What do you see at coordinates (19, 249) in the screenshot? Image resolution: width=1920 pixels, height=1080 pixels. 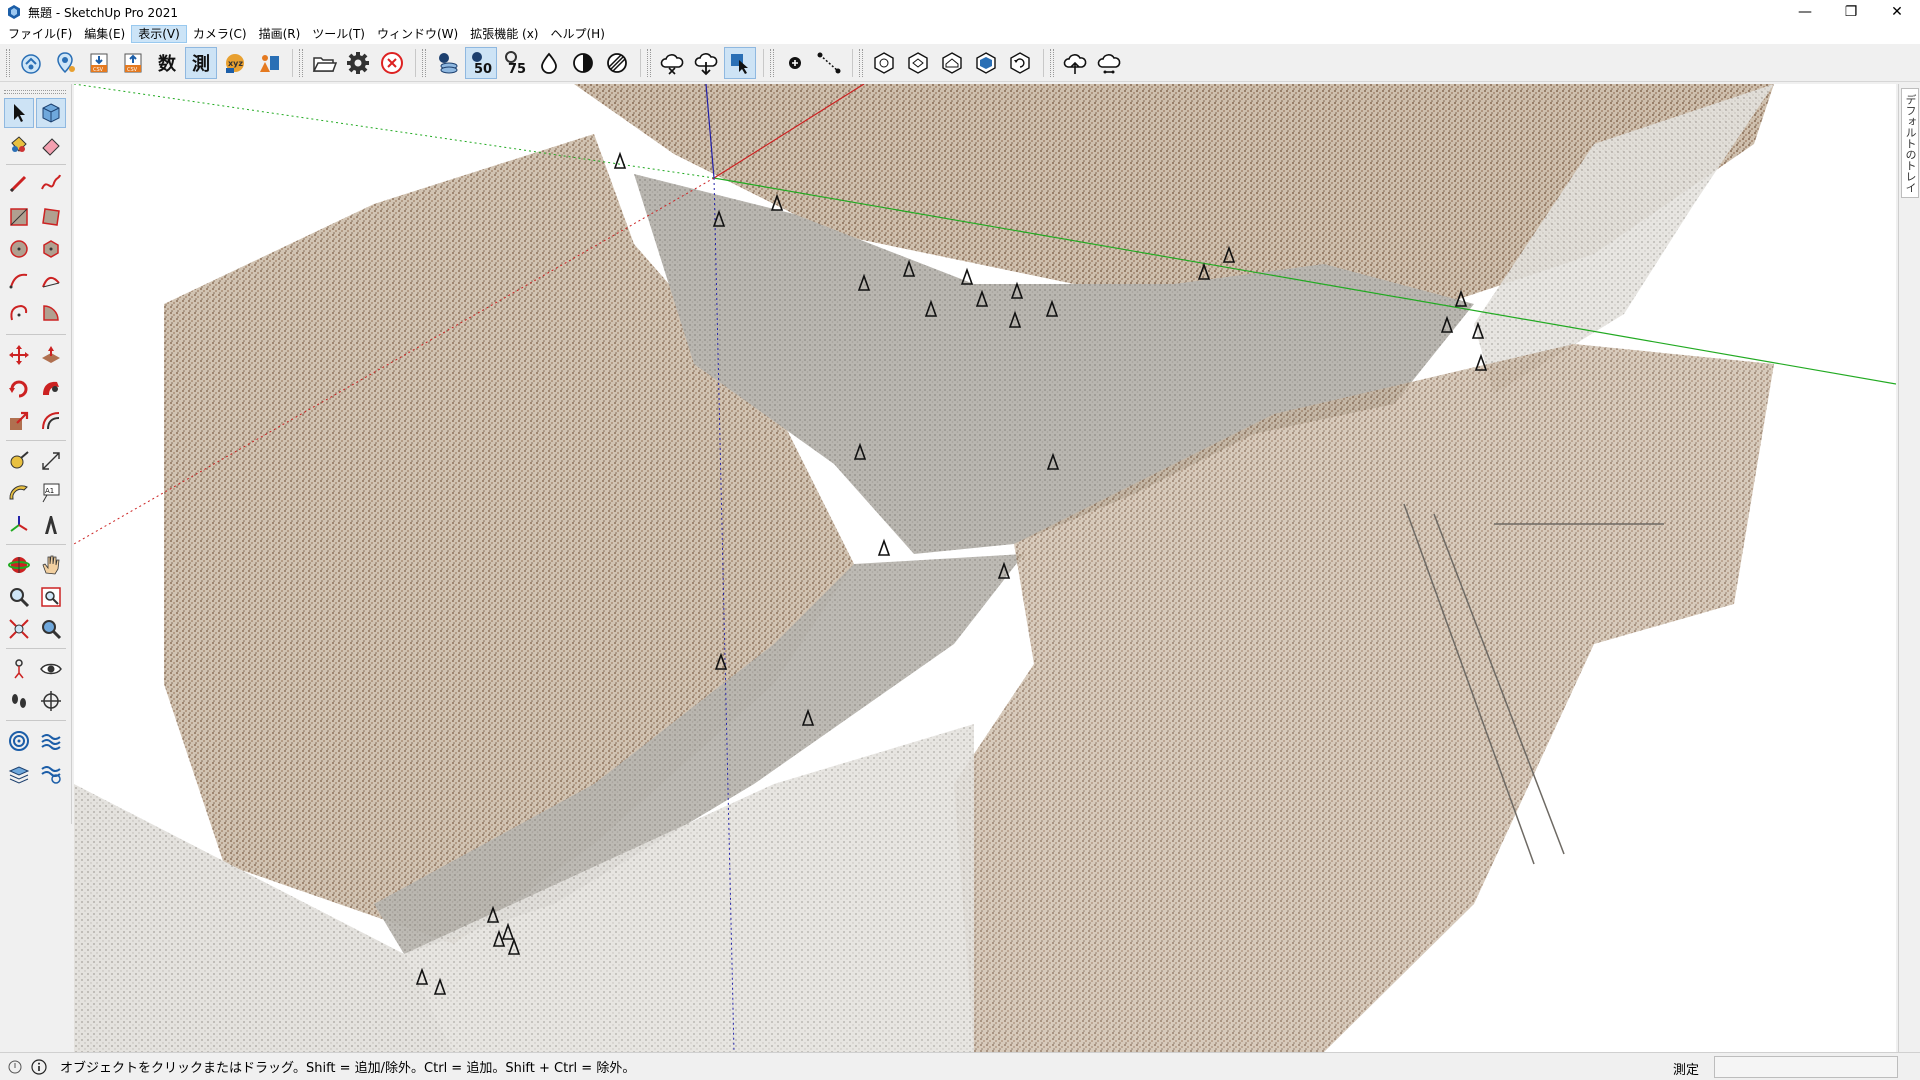 I see `circle-icon` at bounding box center [19, 249].